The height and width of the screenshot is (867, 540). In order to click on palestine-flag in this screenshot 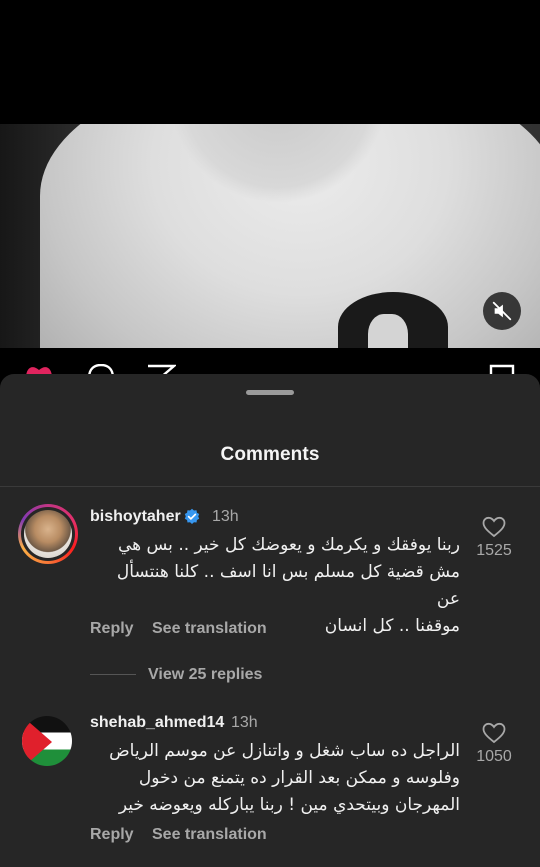, I will do `click(47, 741)`.